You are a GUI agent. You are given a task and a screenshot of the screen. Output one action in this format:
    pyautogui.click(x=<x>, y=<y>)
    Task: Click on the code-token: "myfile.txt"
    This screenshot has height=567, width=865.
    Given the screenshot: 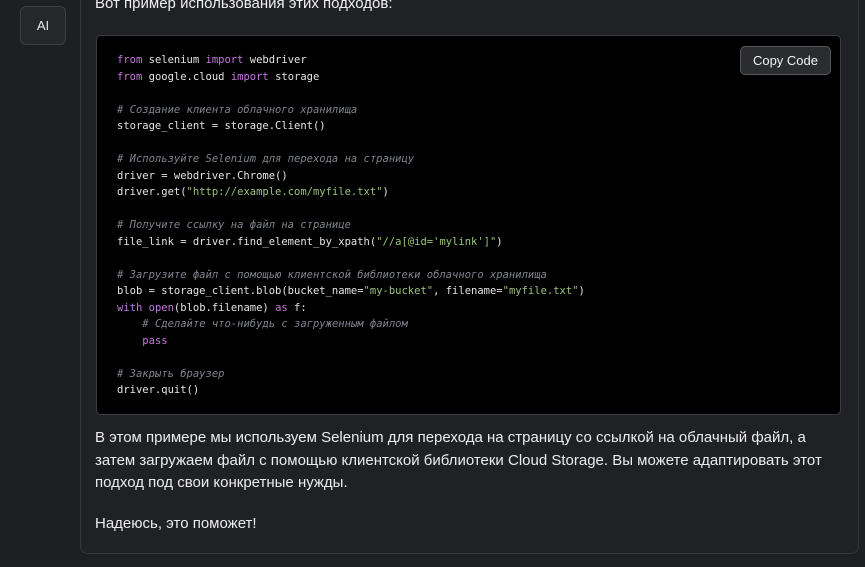 What is the action you would take?
    pyautogui.click(x=540, y=291)
    